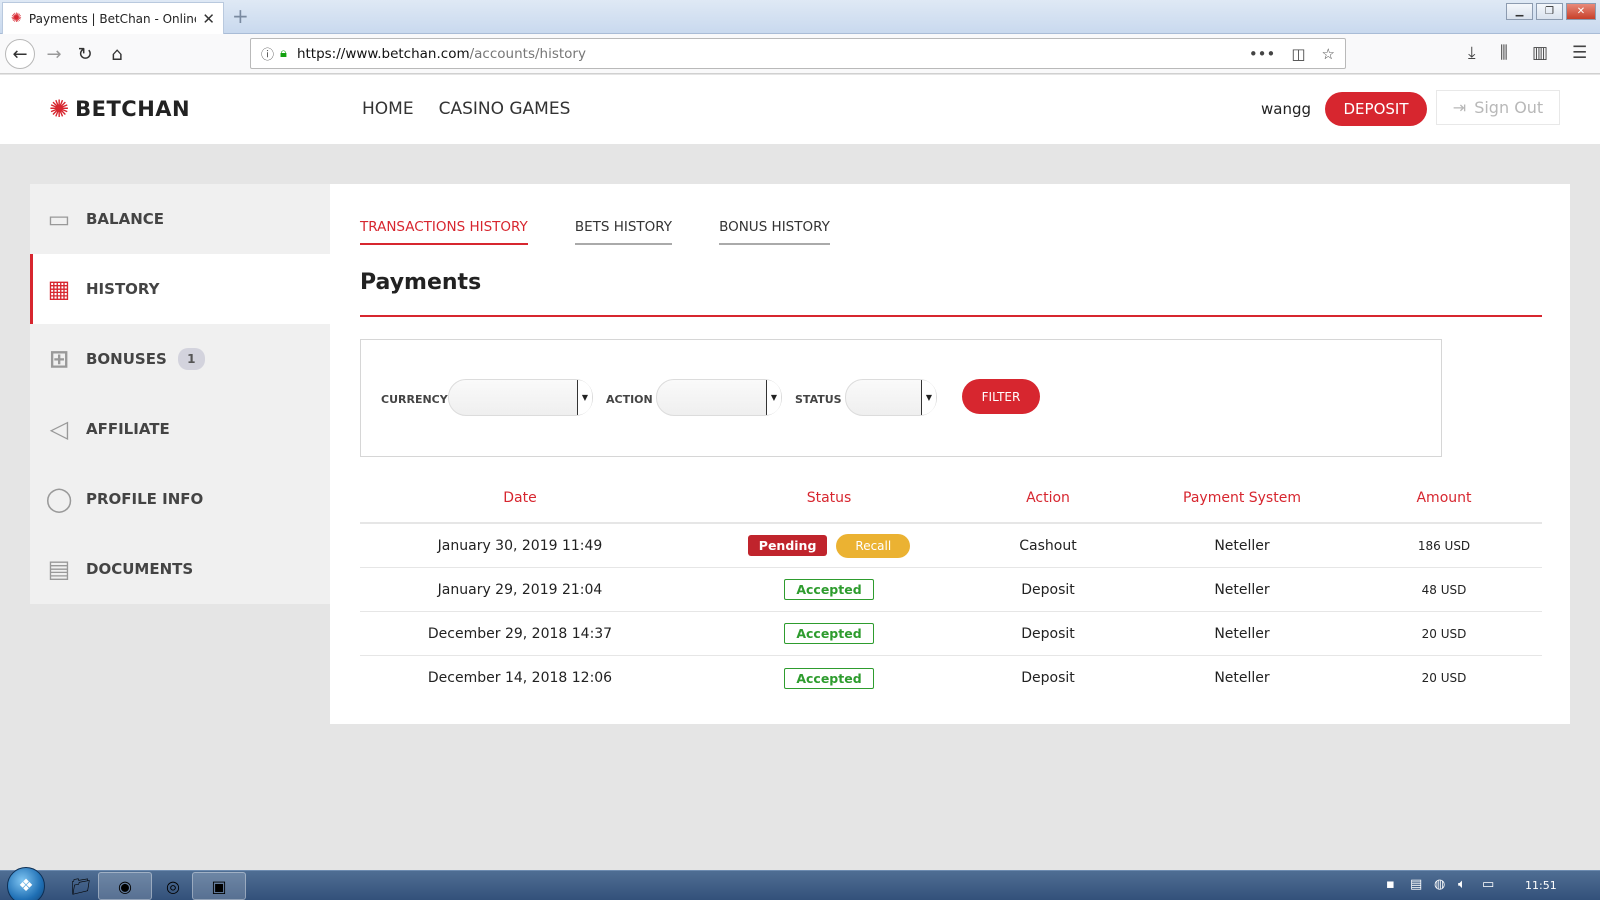 Image resolution: width=1600 pixels, height=900 pixels. I want to click on menu-icon: ☰, so click(1579, 53).